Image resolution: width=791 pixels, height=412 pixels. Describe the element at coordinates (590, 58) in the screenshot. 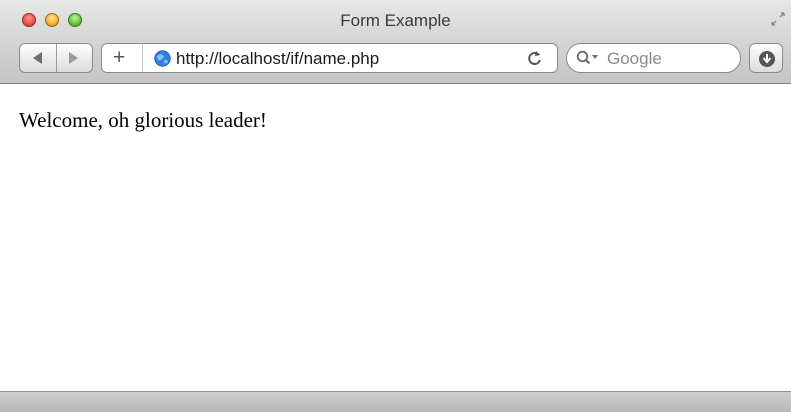

I see `magnifier-icon` at that location.